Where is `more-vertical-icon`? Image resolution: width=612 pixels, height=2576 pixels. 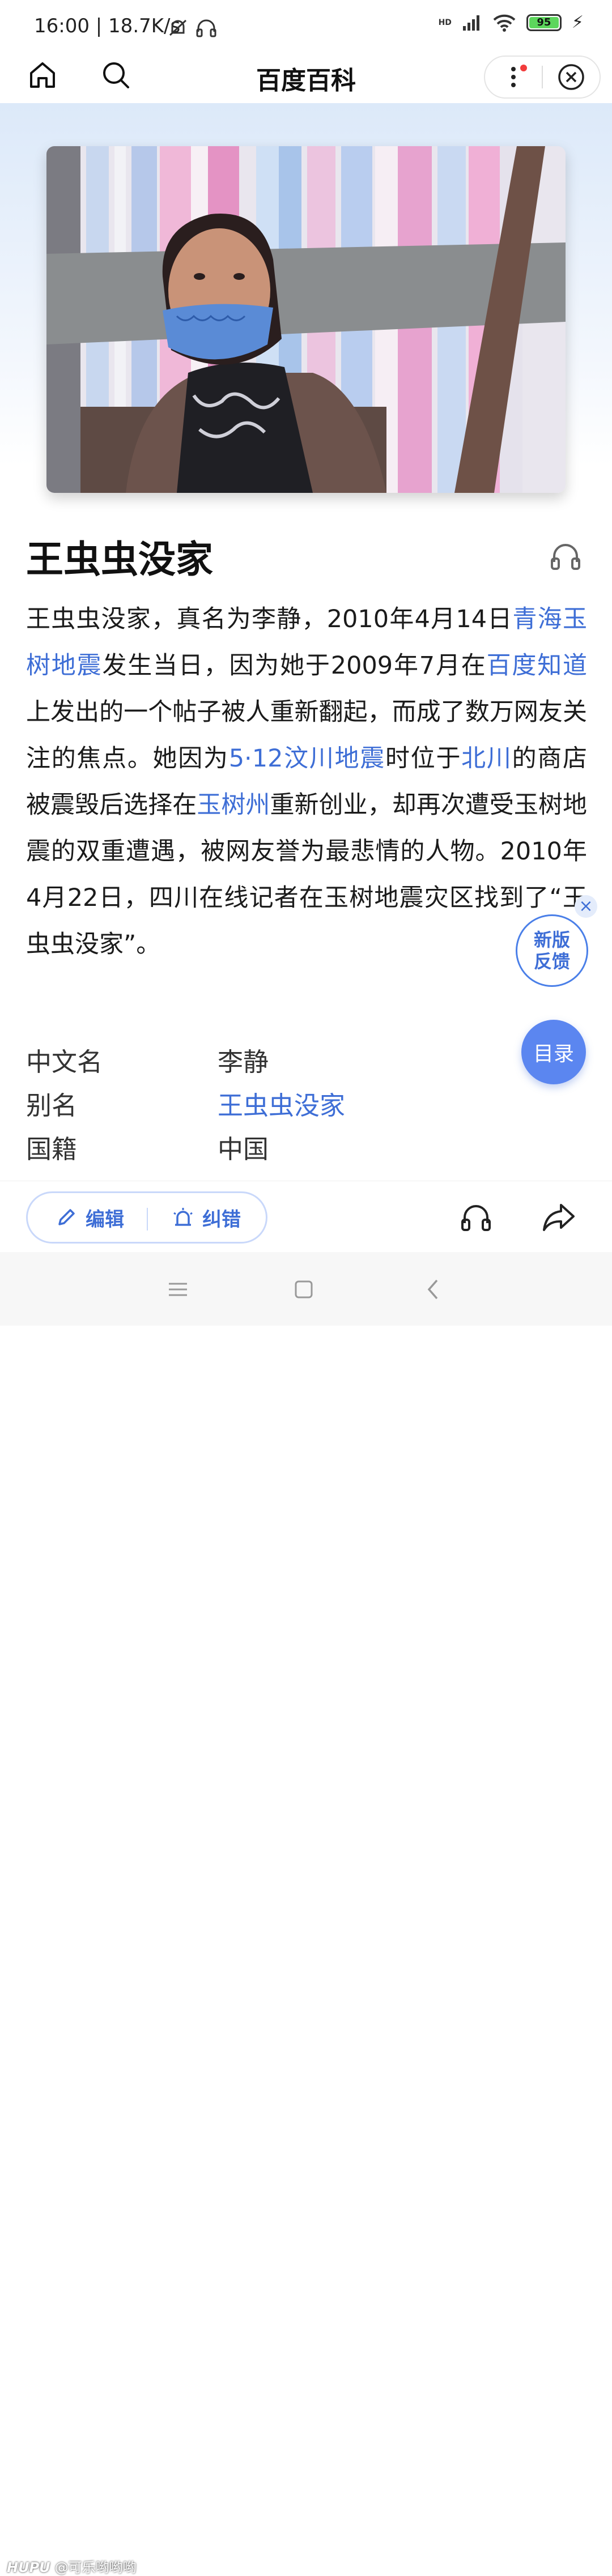 more-vertical-icon is located at coordinates (513, 77).